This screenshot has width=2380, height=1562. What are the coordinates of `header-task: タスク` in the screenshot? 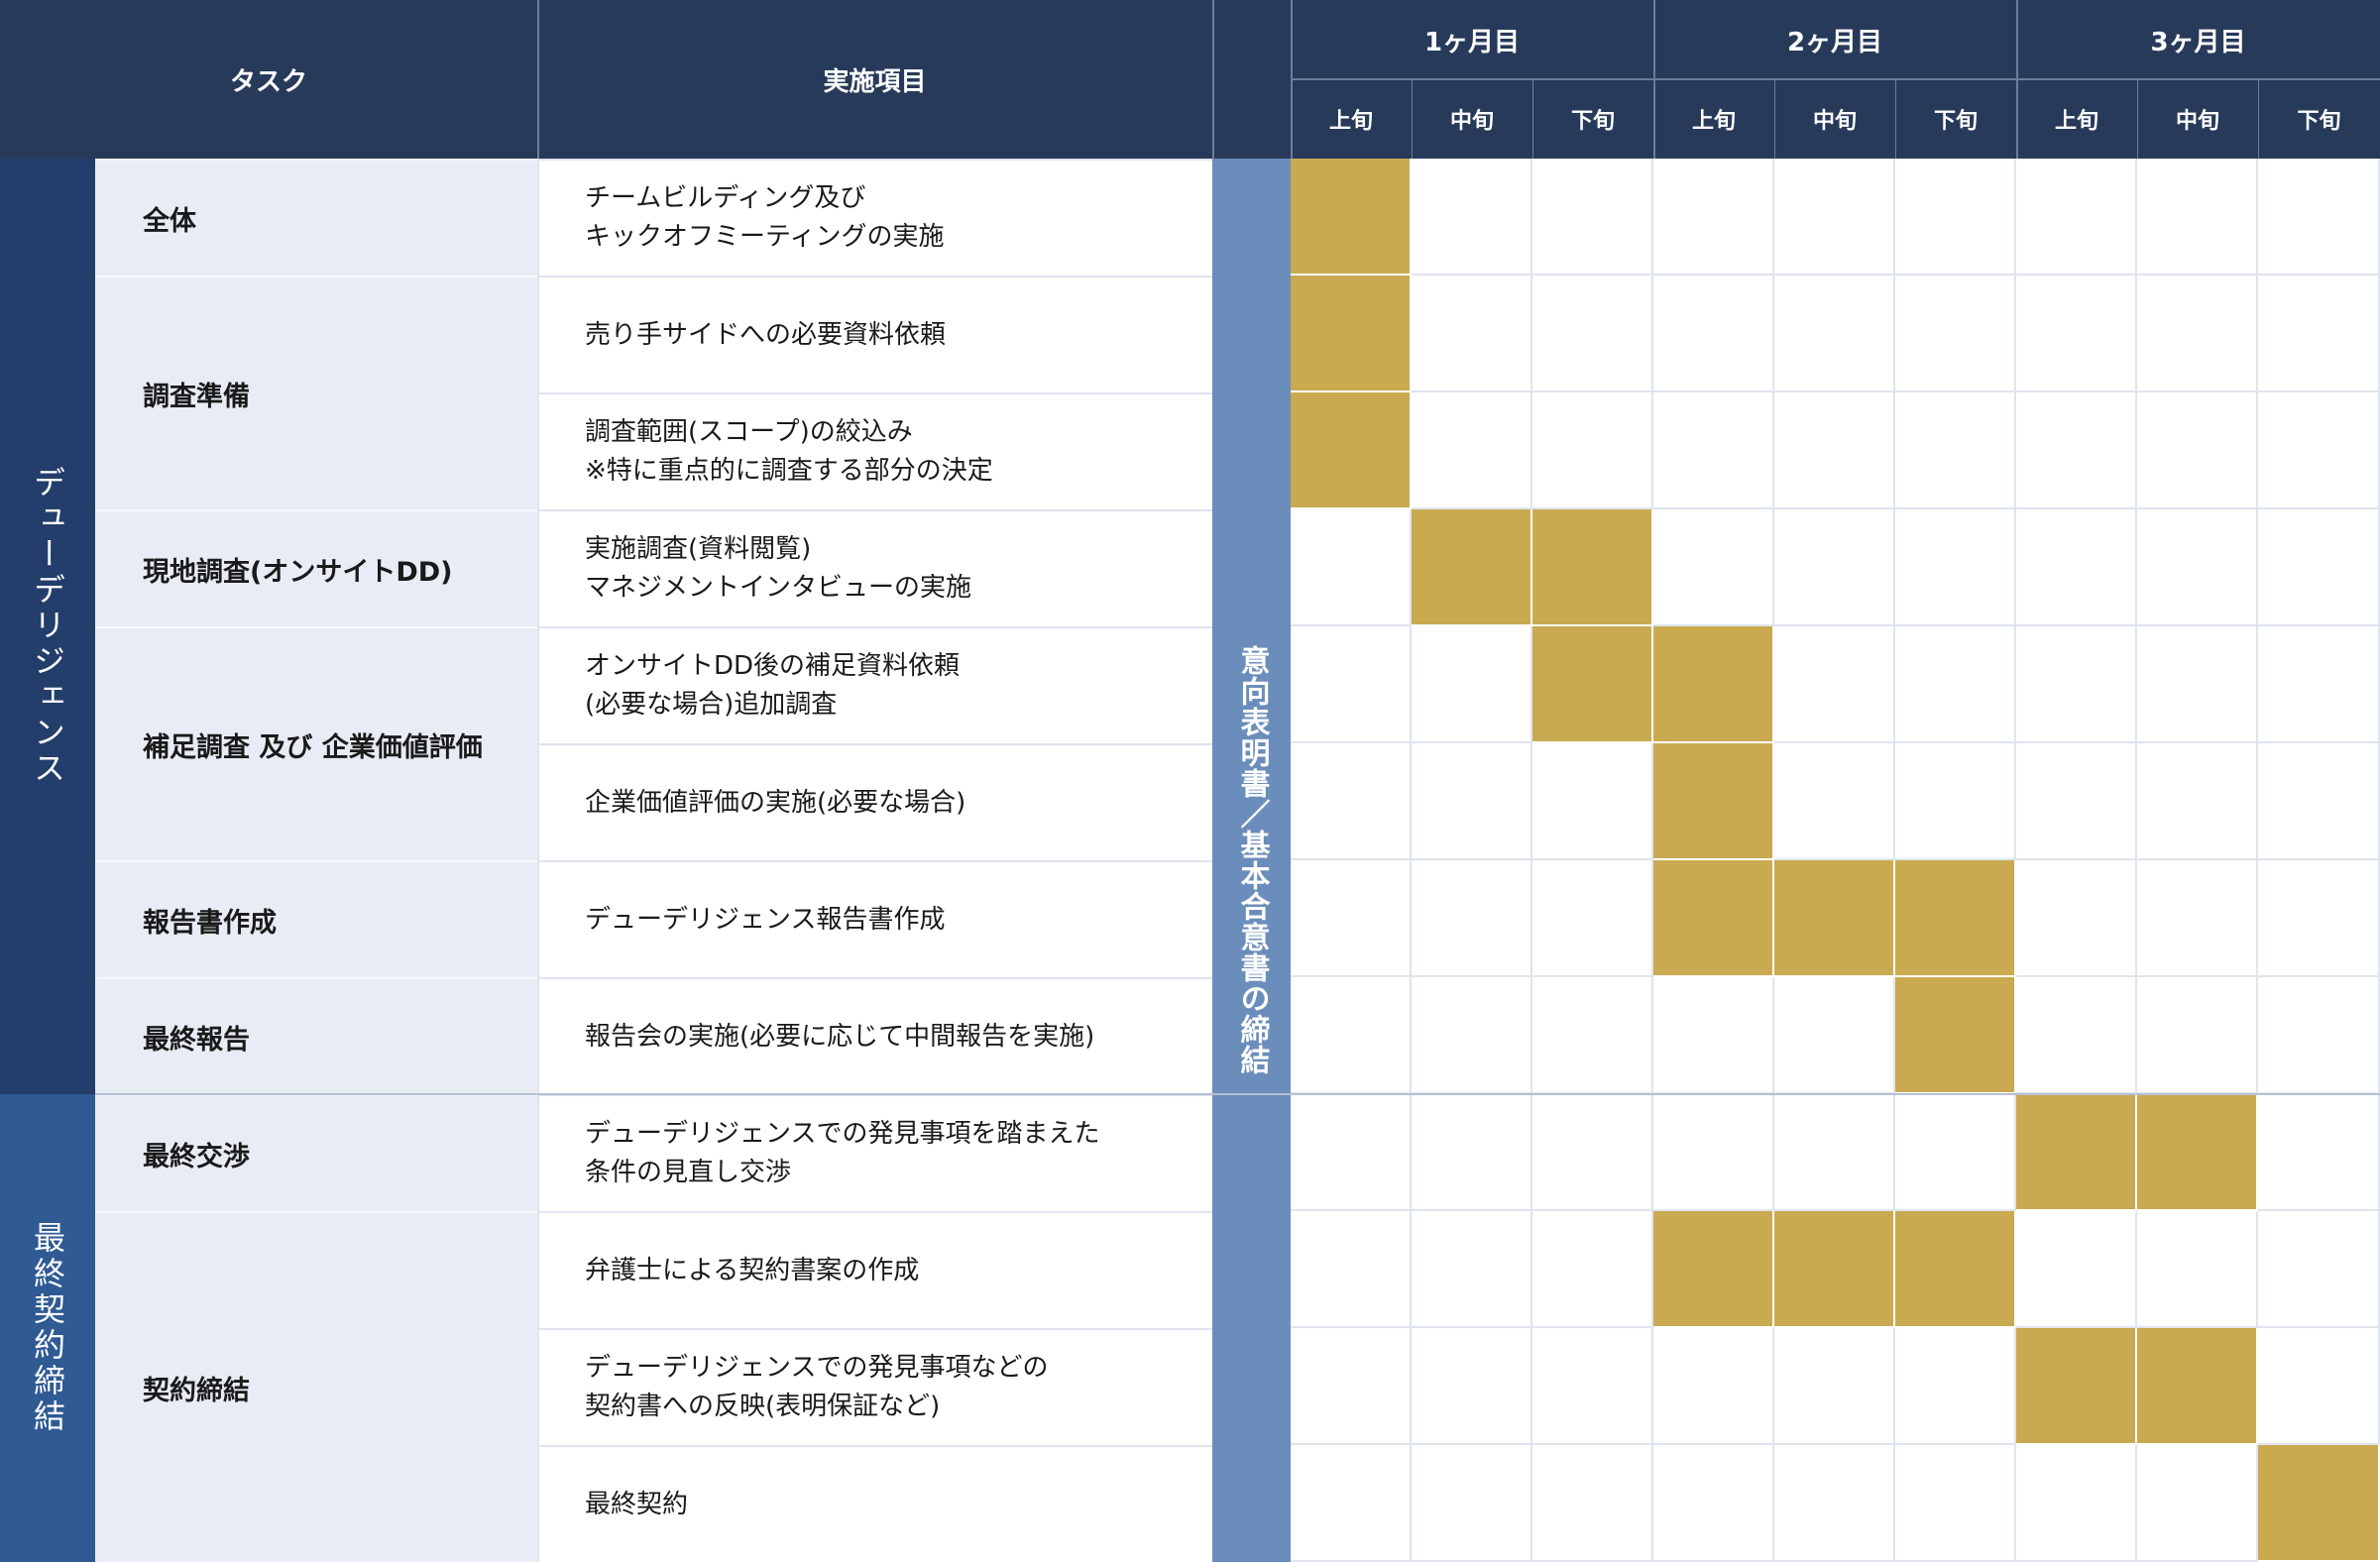 It's located at (268, 80).